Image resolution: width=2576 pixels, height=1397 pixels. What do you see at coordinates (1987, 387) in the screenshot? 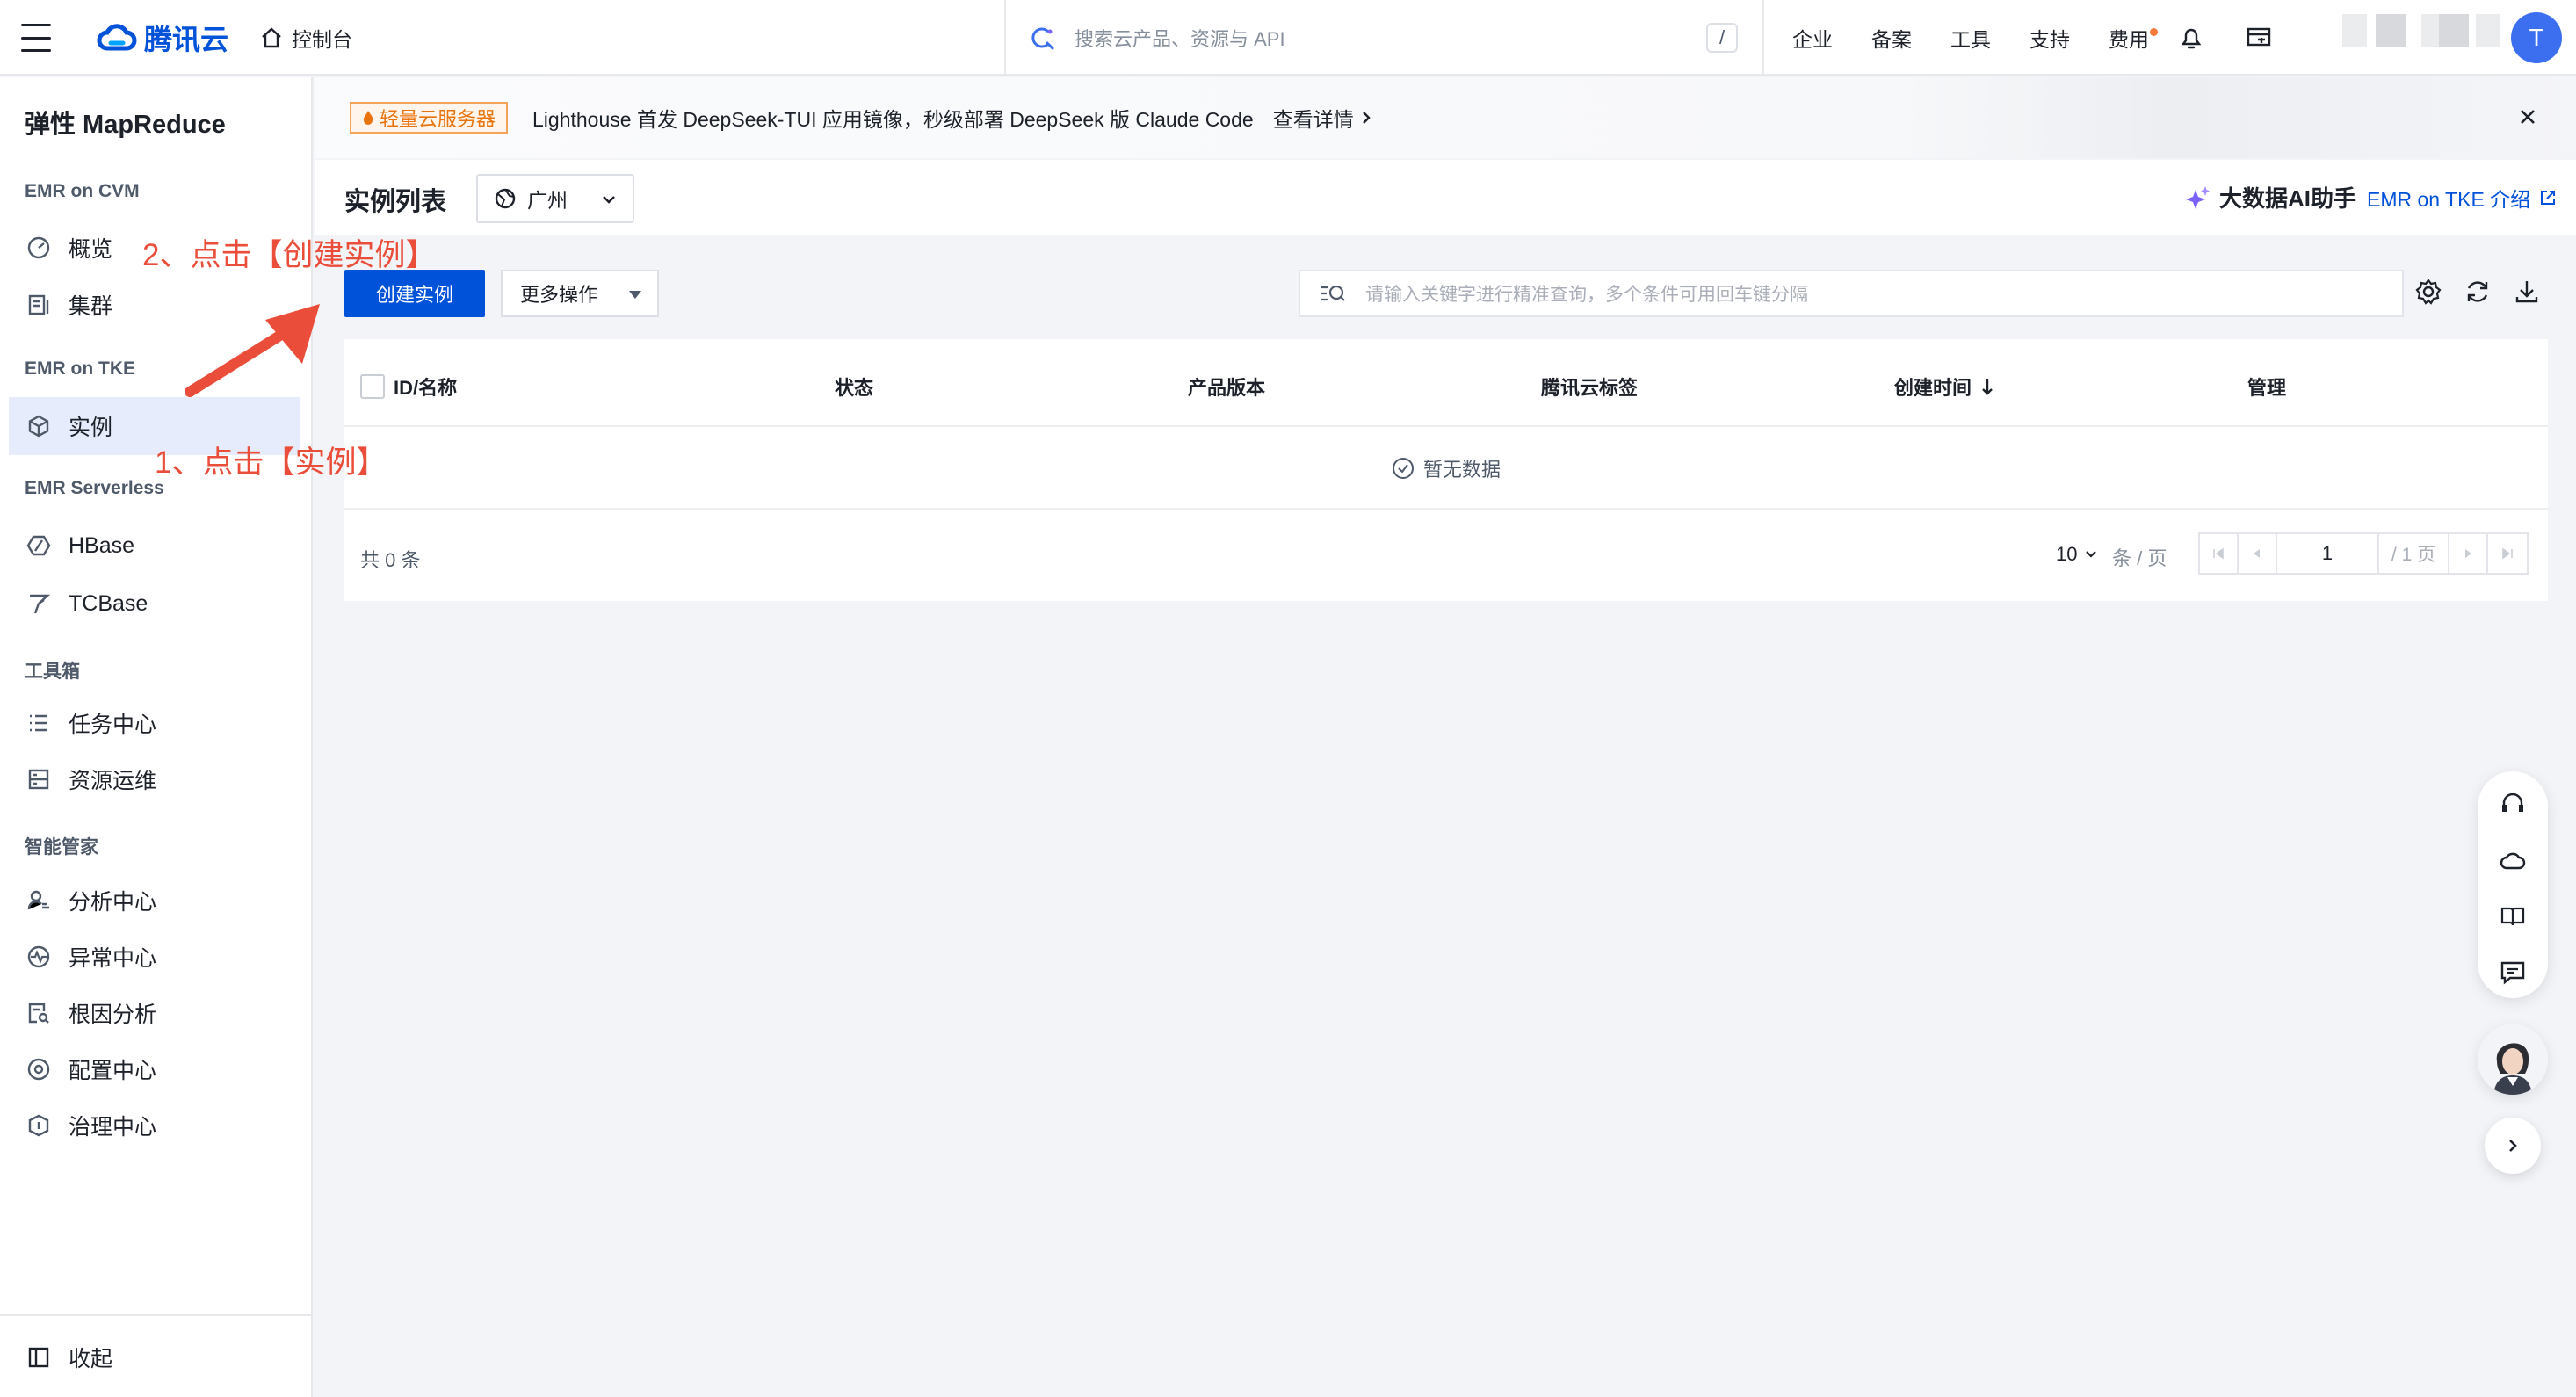
I see `sort-descending-icon` at bounding box center [1987, 387].